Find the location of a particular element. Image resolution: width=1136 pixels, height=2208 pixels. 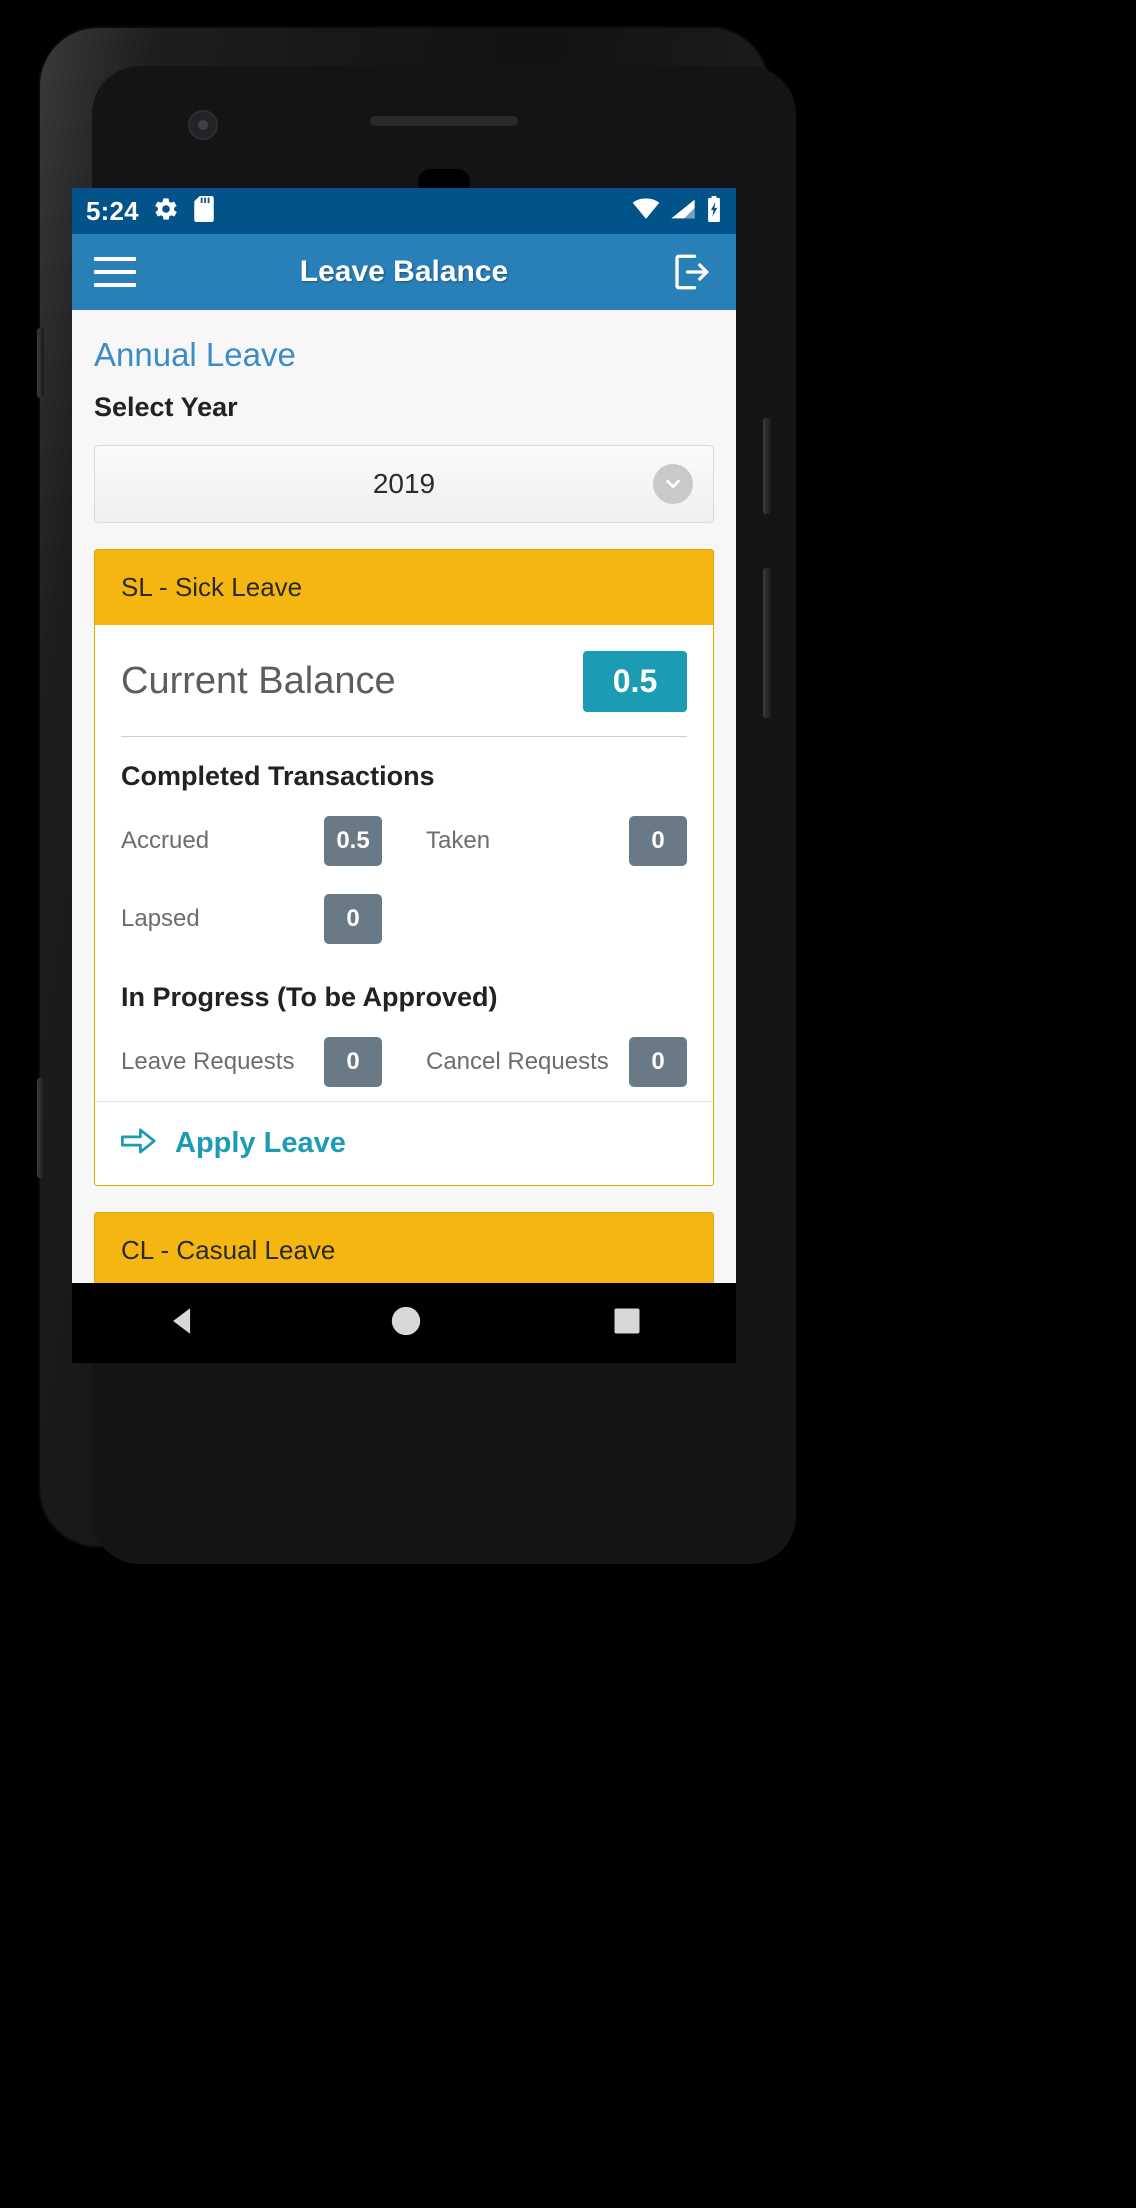

completed-transactions-title: Completed Transactions is located at coordinates (278, 776).